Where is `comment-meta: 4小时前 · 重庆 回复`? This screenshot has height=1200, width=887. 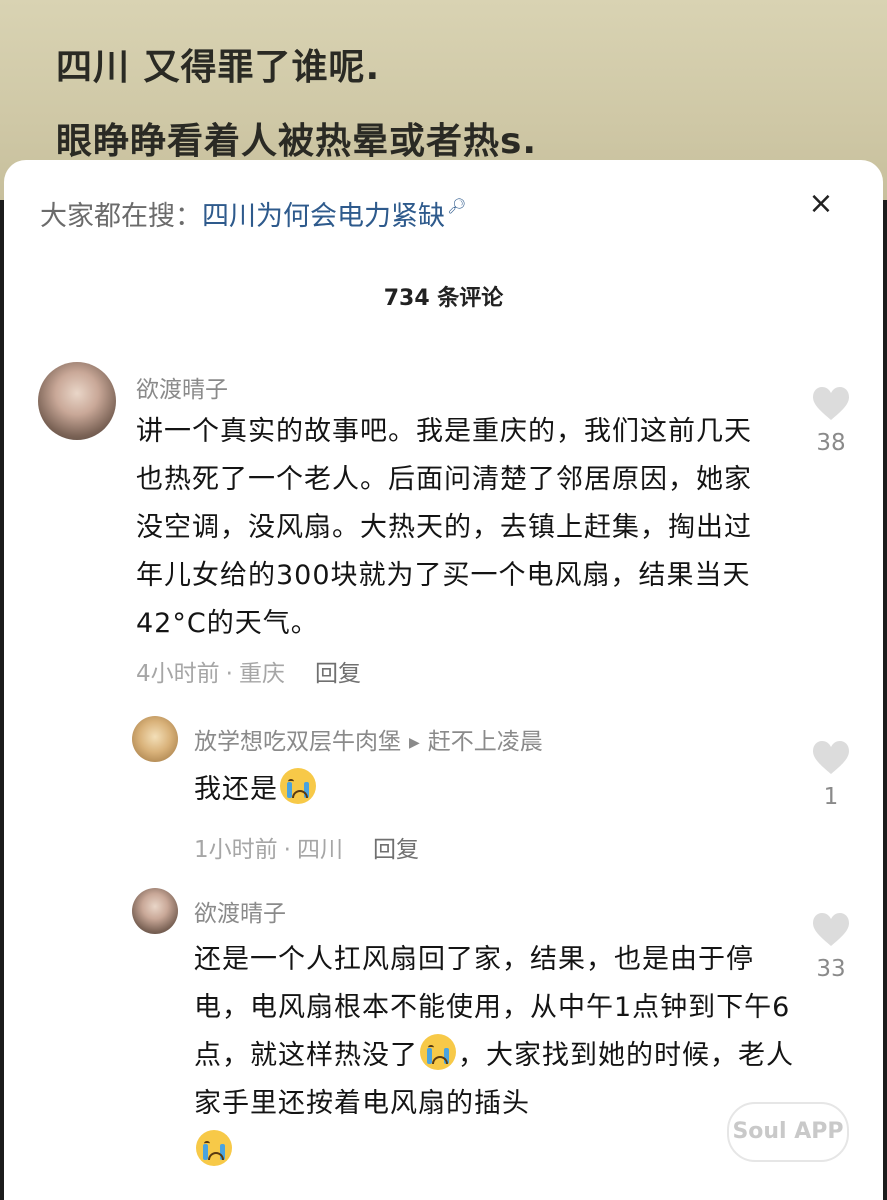
comment-meta: 4小时前 · 重庆 回复 is located at coordinates (248, 671).